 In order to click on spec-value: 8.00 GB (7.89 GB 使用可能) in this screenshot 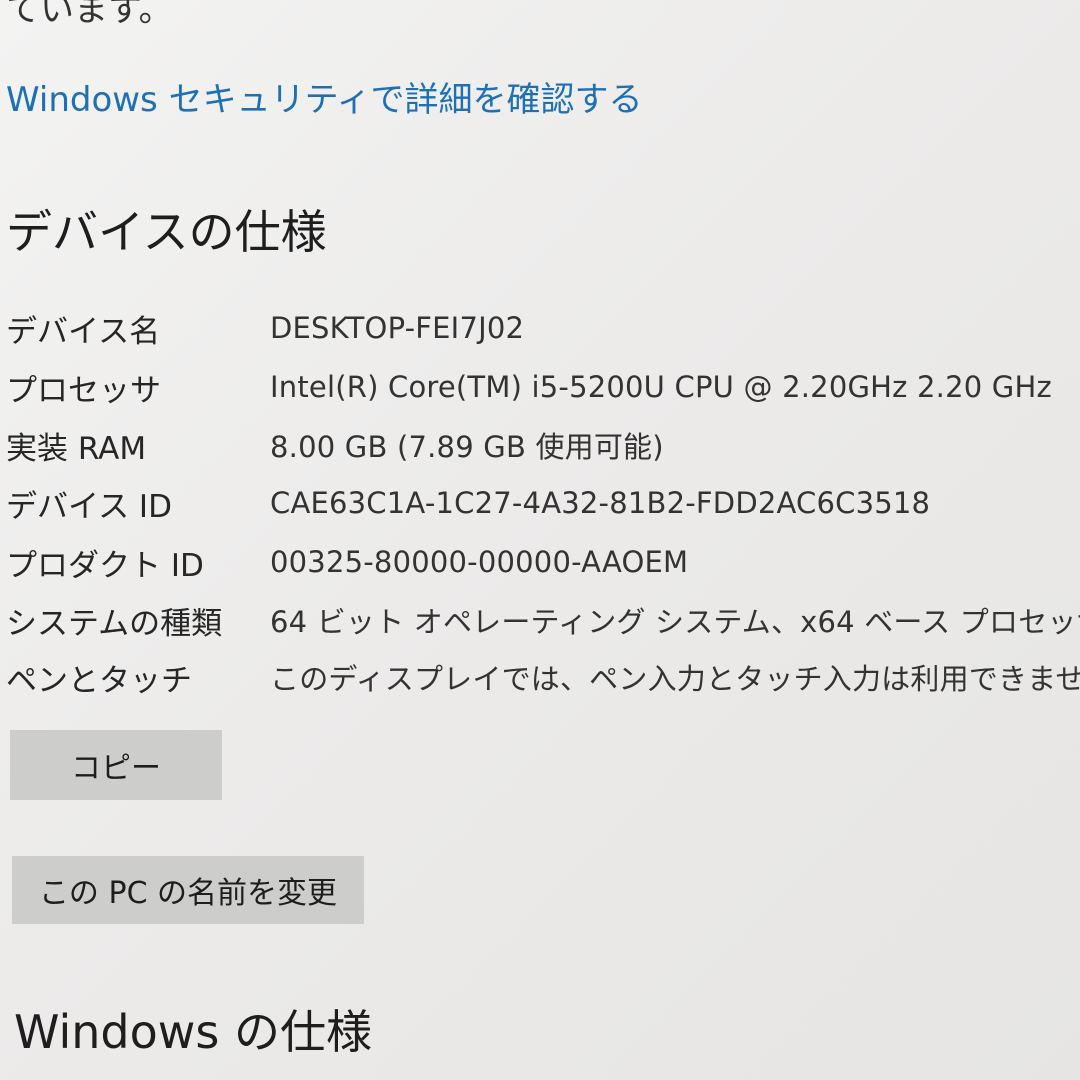, I will do `click(467, 447)`.